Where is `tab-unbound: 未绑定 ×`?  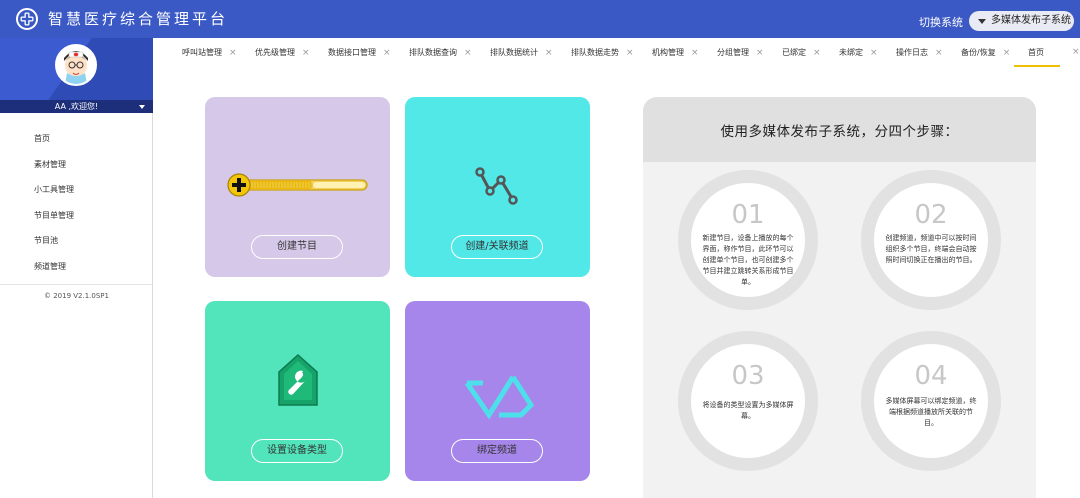 tab-unbound: 未绑定 × is located at coordinates (858, 52).